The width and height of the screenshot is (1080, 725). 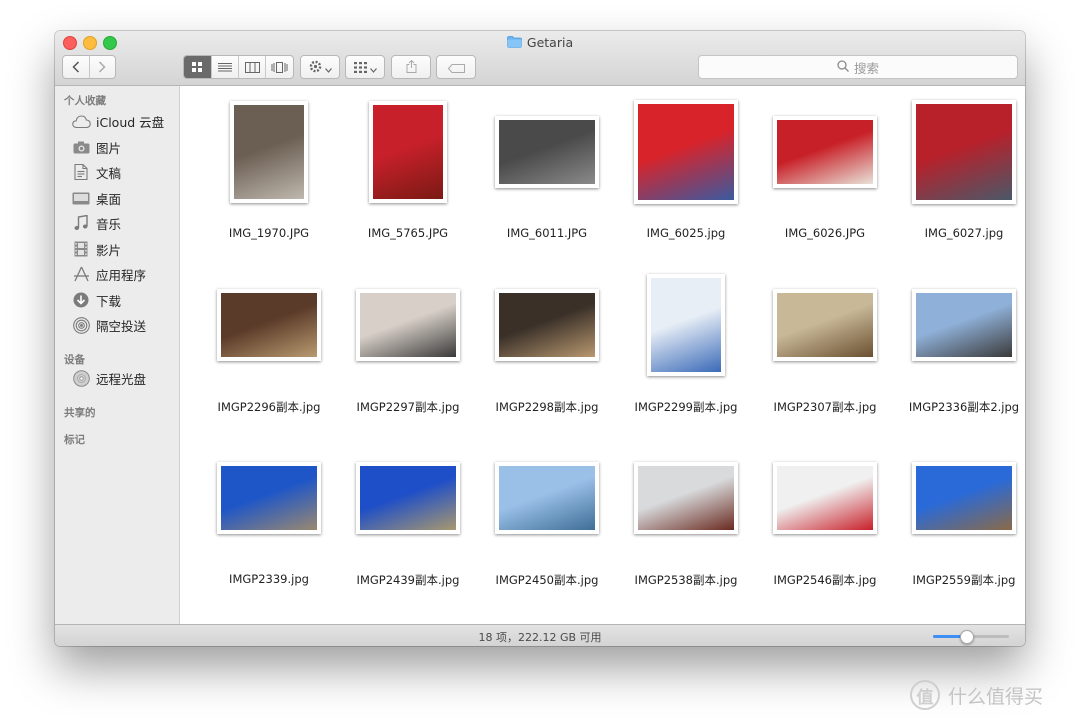 I want to click on file-item: IMGP2450副本.jpg, so click(x=547, y=518).